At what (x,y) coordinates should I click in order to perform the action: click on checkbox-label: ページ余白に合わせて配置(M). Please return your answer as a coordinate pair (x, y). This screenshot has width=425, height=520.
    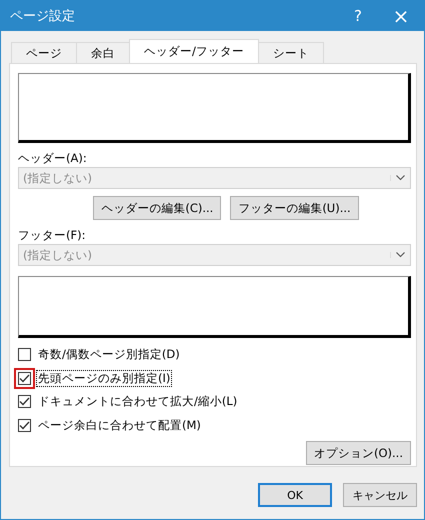
    Looking at the image, I should click on (119, 425).